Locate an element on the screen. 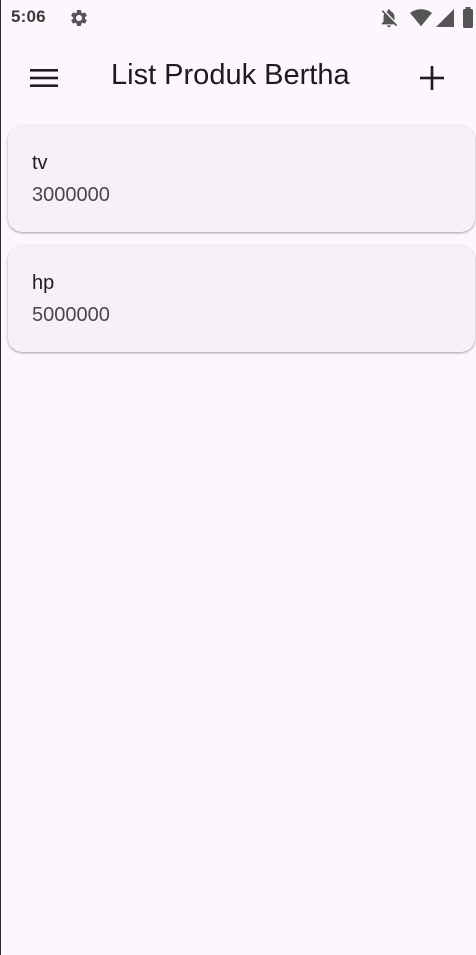 The width and height of the screenshot is (476, 955). app-bar: List Produk Bertha is located at coordinates (238, 78).